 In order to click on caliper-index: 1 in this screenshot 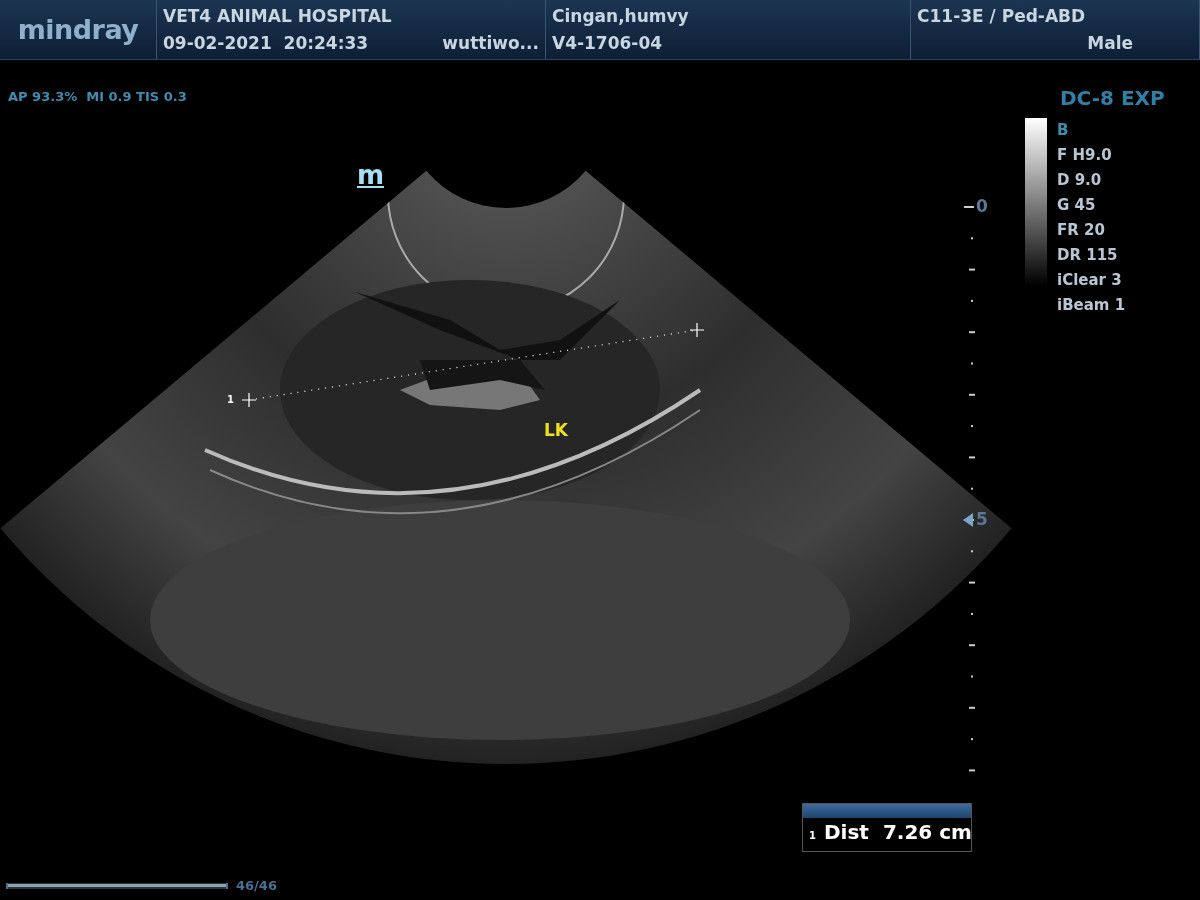, I will do `click(230, 399)`.